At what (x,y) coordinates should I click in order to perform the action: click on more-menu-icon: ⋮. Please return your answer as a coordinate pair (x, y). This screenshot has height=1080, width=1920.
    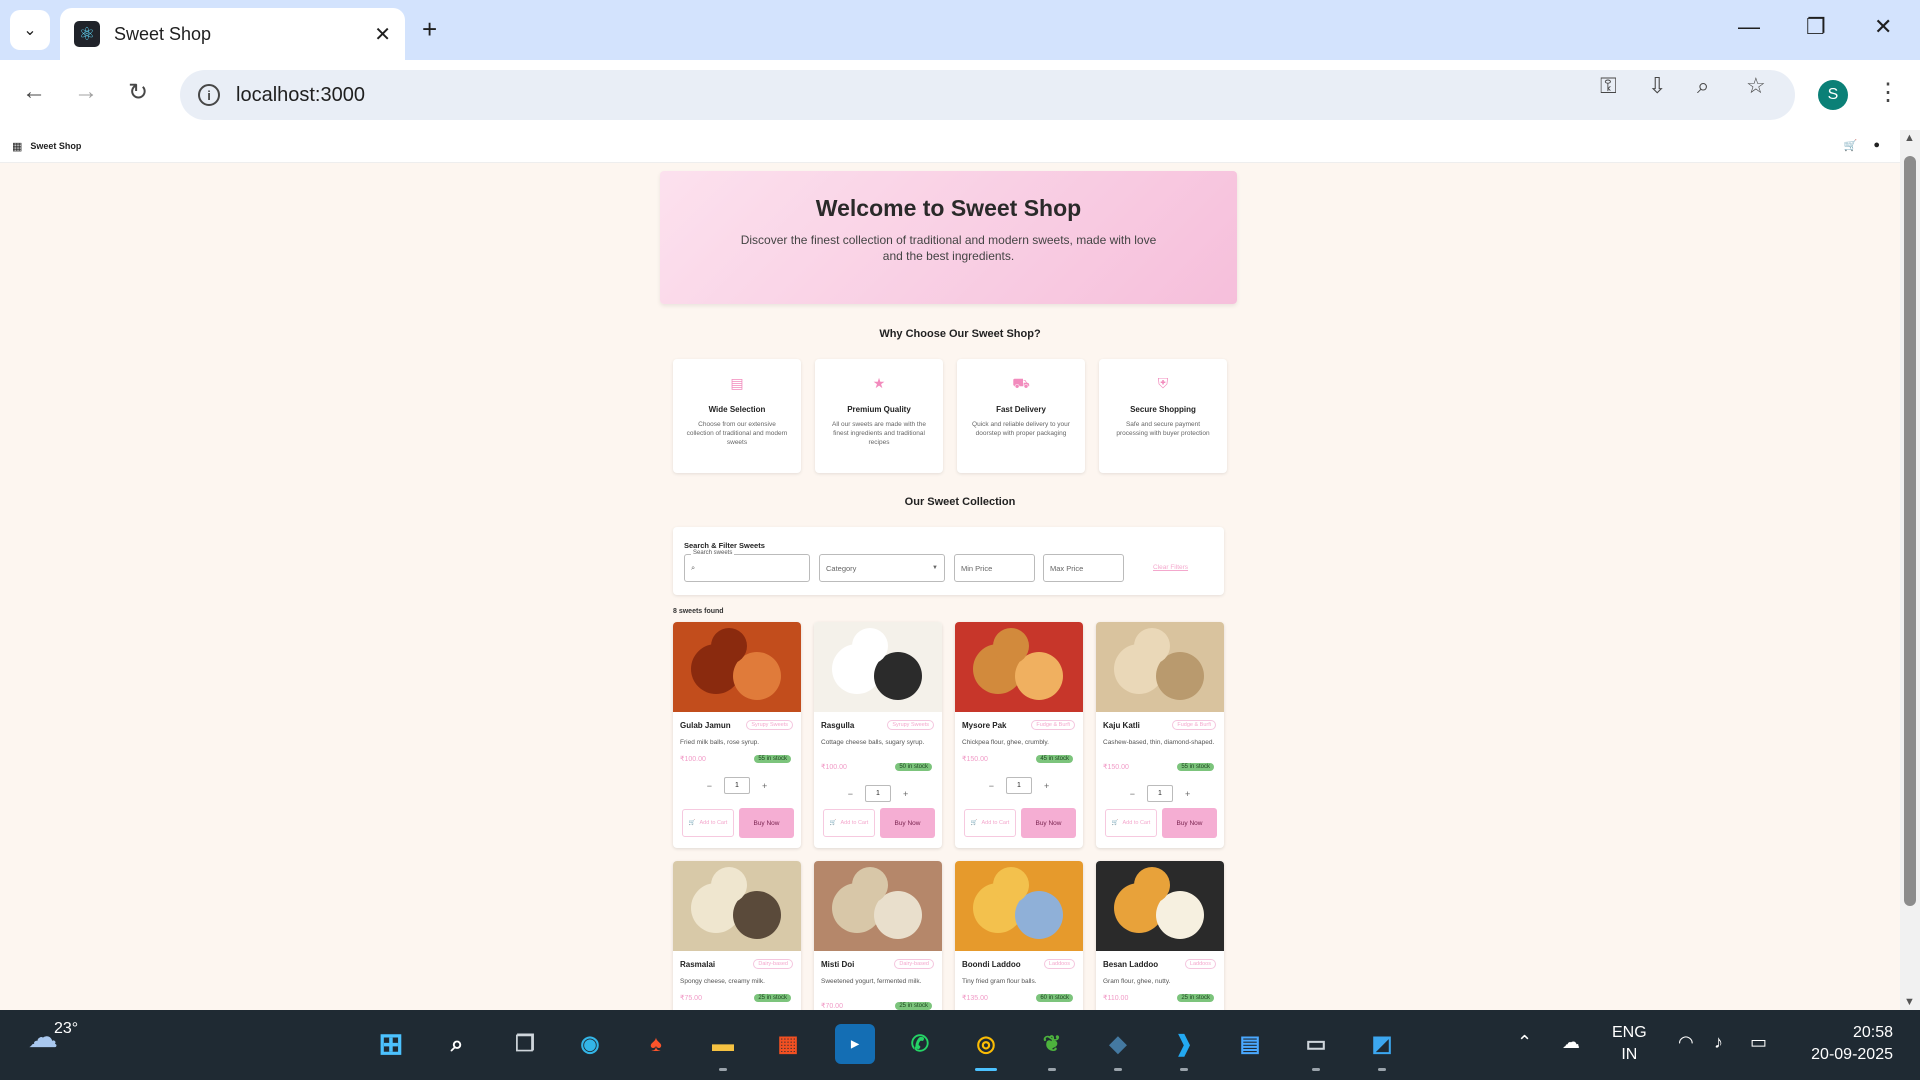
    Looking at the image, I should click on (1888, 92).